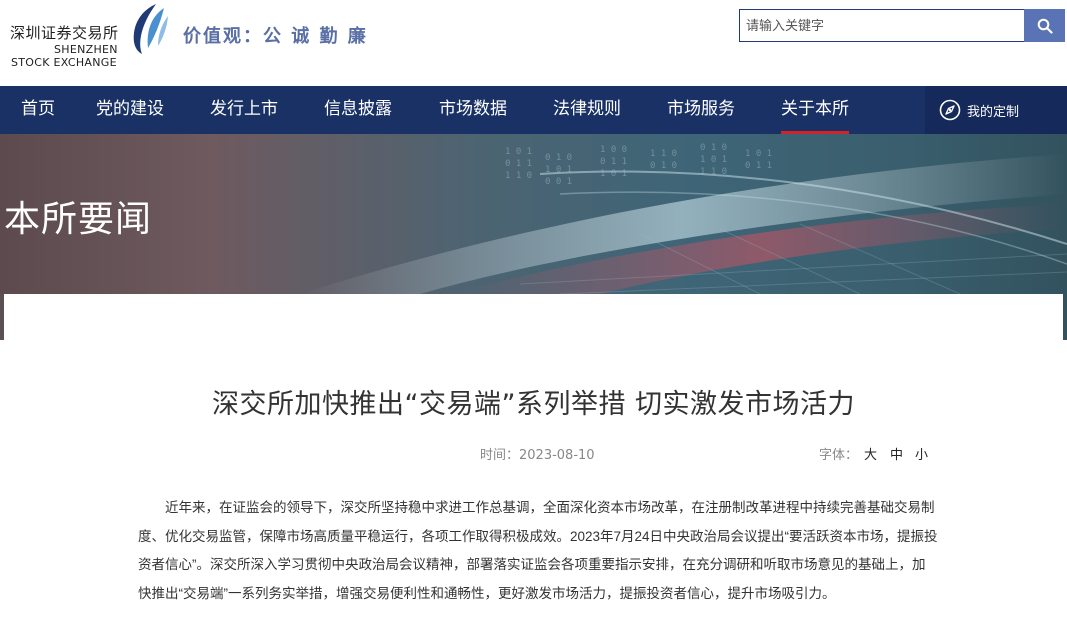 Image resolution: width=1067 pixels, height=637 pixels. I want to click on nav-item-market-services: 市场服务, so click(701, 110).